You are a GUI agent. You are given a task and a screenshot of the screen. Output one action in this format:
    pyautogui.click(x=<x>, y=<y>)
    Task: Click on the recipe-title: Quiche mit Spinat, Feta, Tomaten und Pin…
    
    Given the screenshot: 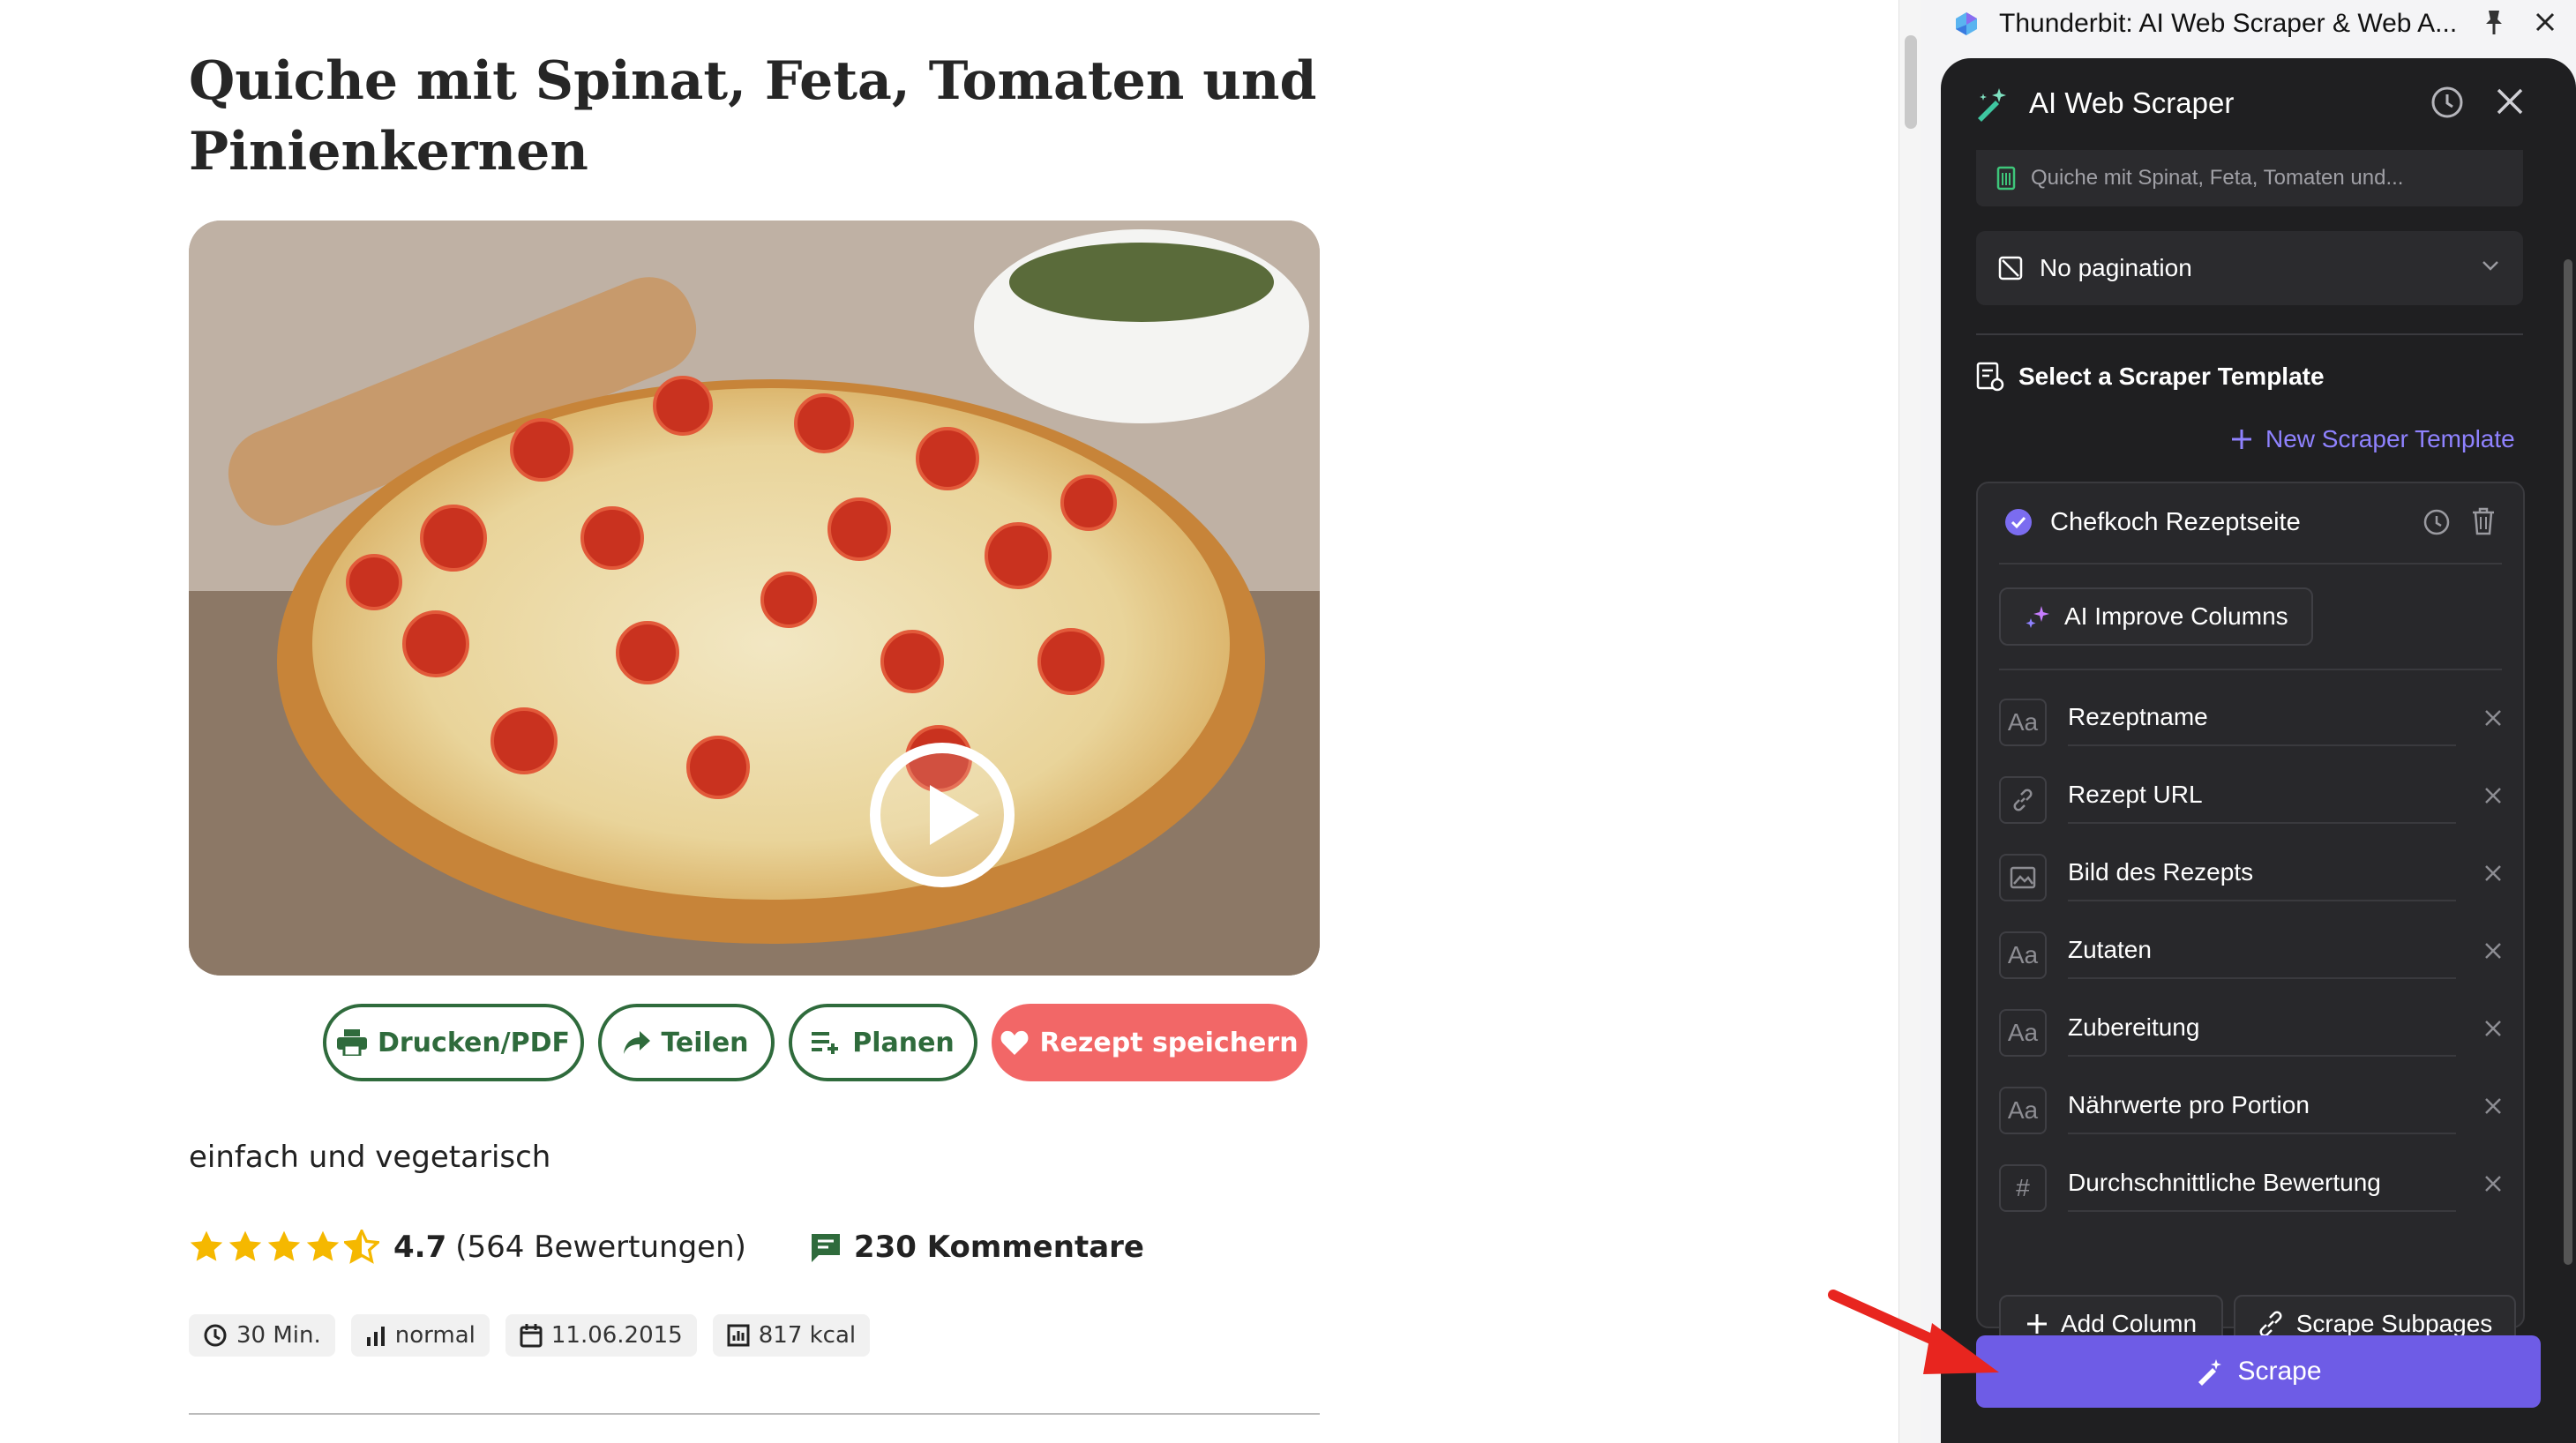 What is the action you would take?
    pyautogui.click(x=753, y=117)
    